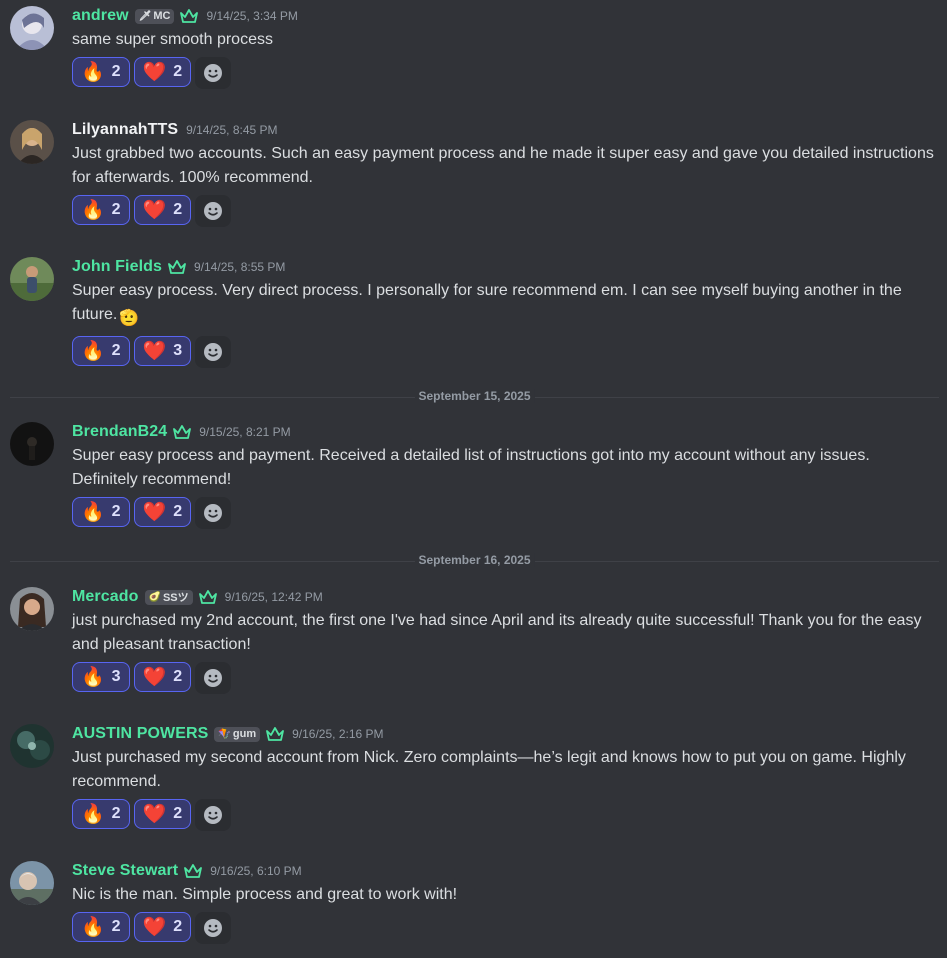 This screenshot has width=947, height=958. I want to click on username: BrendanB24, so click(119, 432).